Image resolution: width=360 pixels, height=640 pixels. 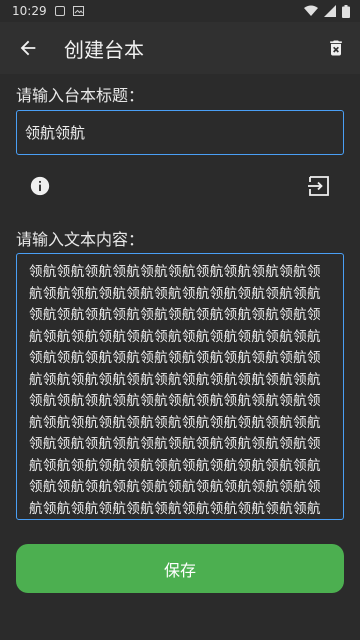 What do you see at coordinates (78, 11) in the screenshot?
I see `notification-image-icon` at bounding box center [78, 11].